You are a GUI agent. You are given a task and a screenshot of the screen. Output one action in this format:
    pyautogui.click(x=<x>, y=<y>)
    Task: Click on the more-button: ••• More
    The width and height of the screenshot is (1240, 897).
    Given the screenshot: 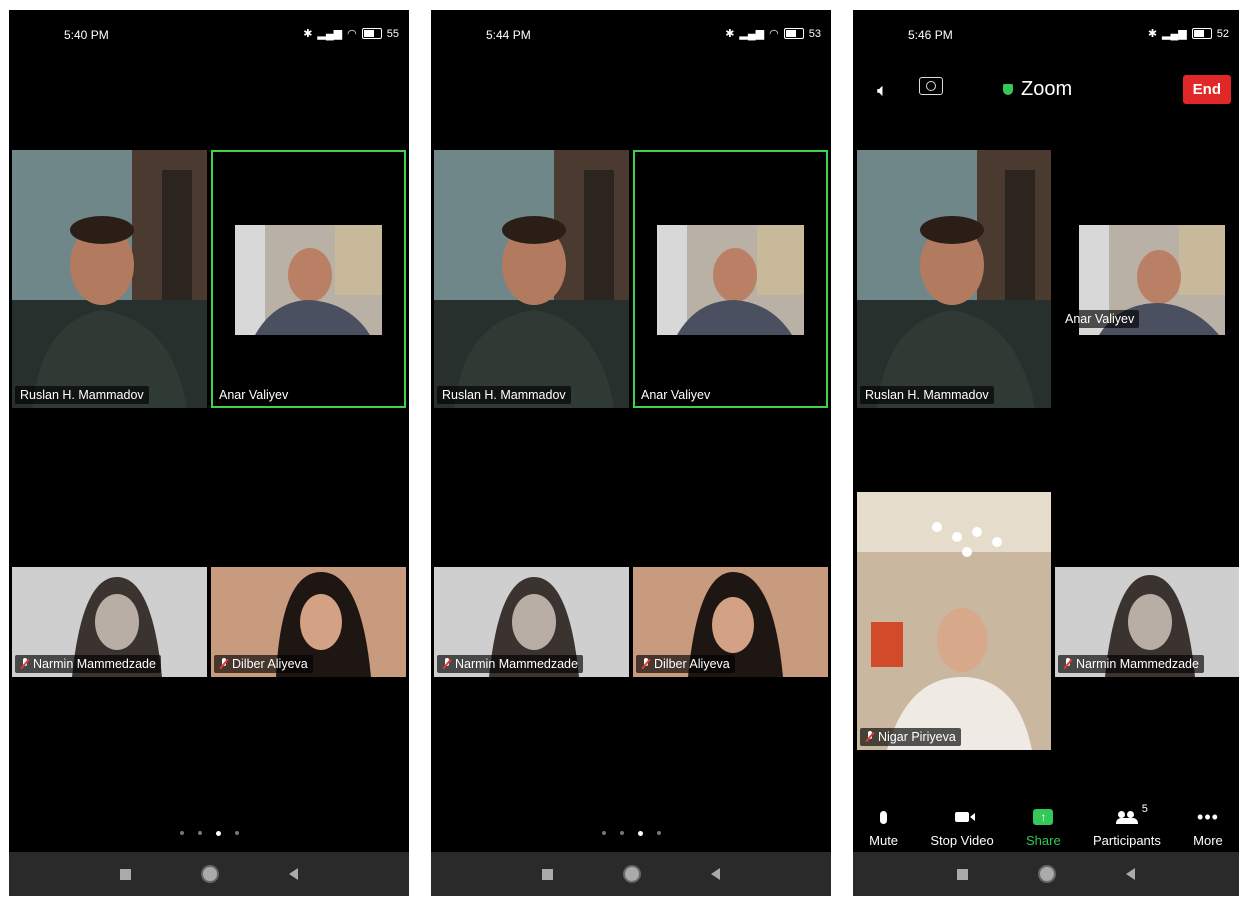 What is the action you would take?
    pyautogui.click(x=1208, y=827)
    